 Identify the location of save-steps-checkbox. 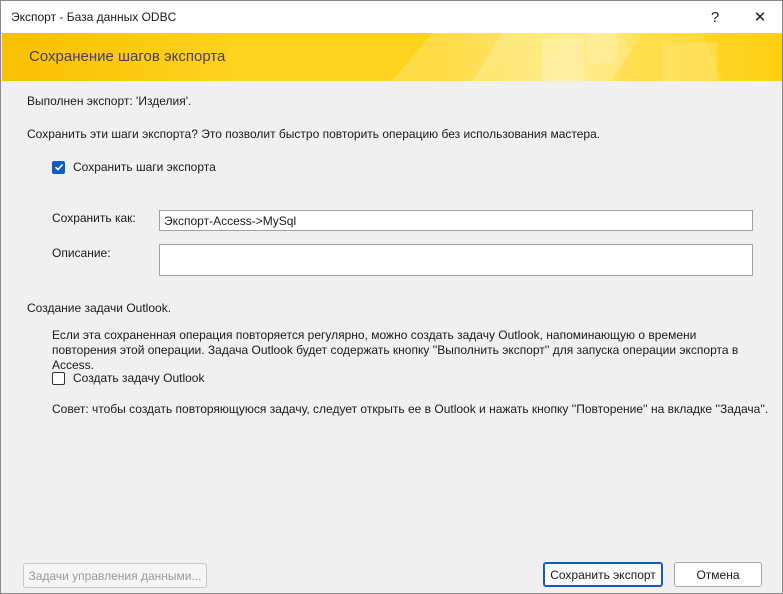
(58, 167).